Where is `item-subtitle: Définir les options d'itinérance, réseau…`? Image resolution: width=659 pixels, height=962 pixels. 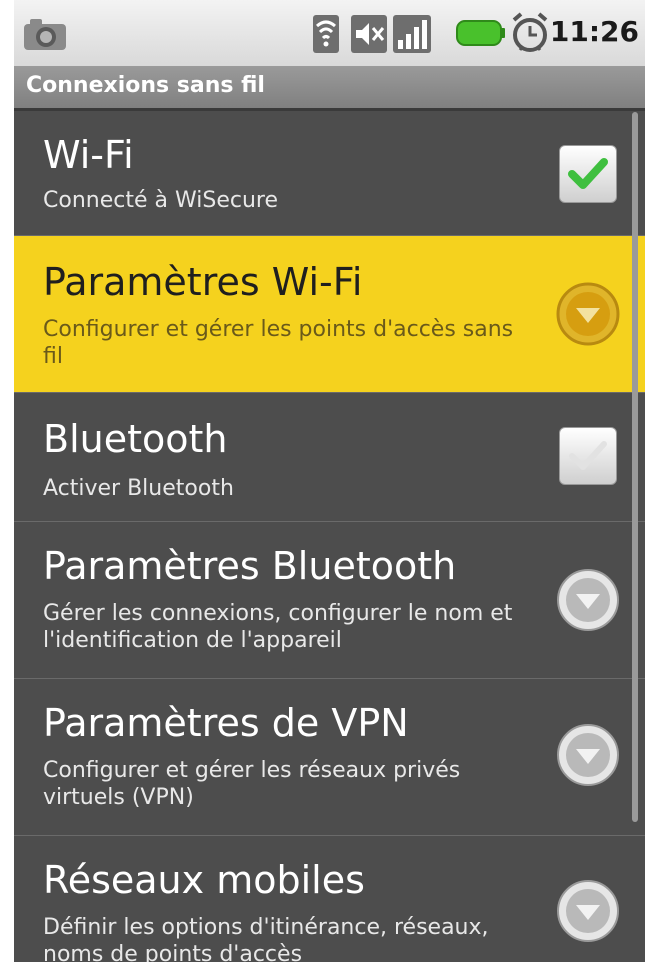
item-subtitle: Définir les options d'itinérance, réseau… is located at coordinates (266, 938).